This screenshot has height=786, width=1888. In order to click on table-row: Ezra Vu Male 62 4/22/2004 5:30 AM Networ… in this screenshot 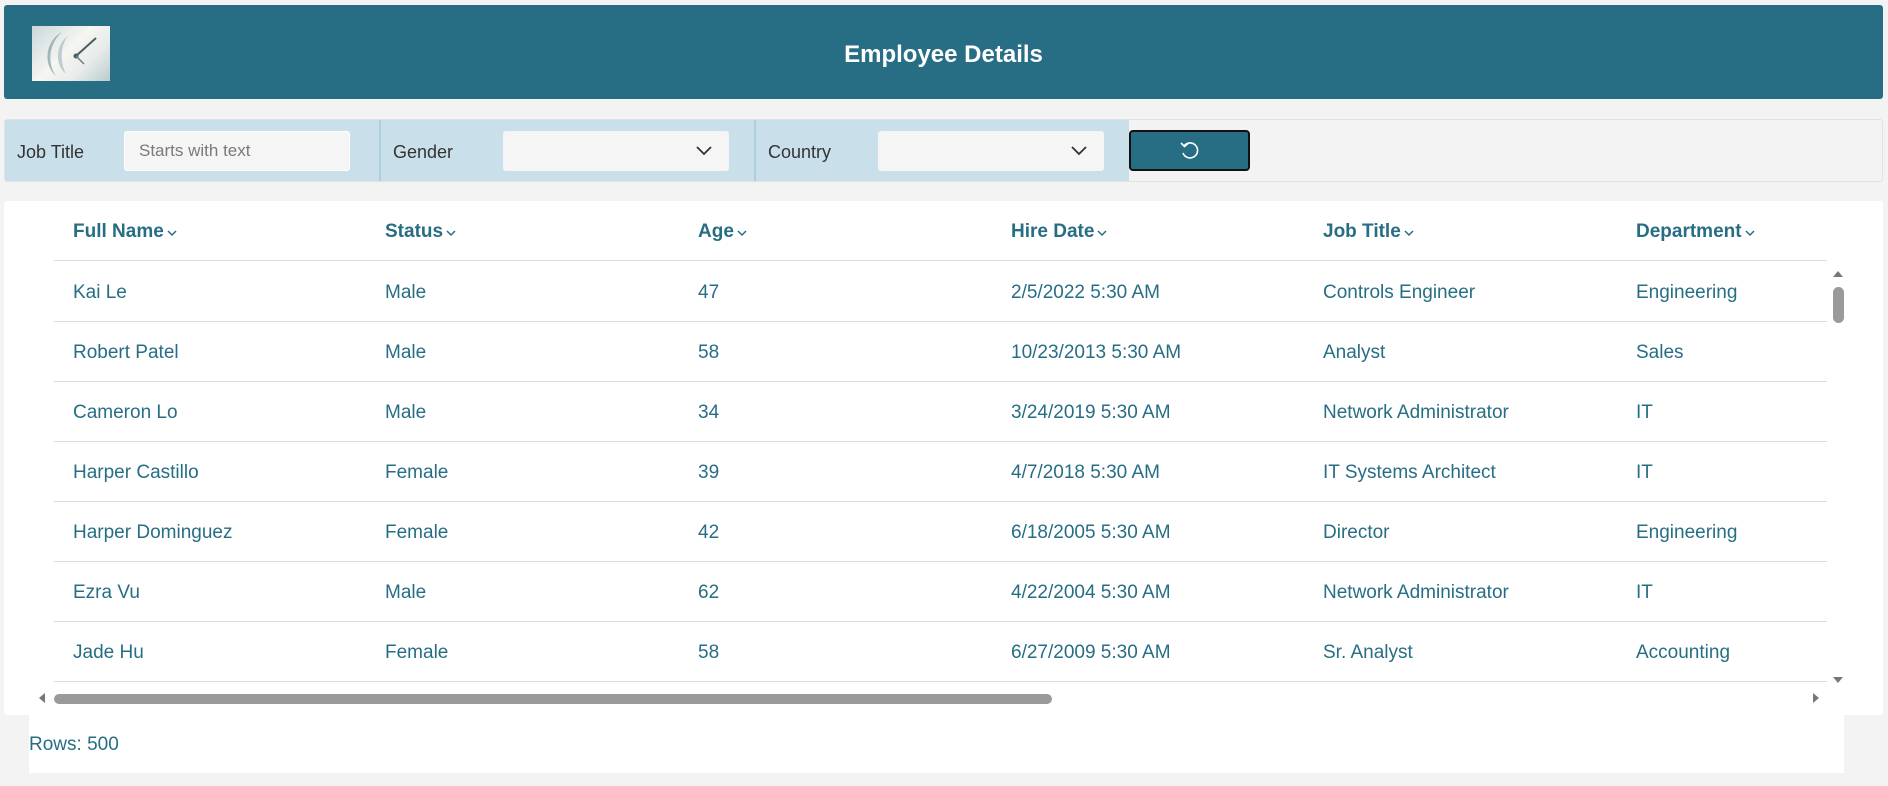, I will do `click(940, 592)`.